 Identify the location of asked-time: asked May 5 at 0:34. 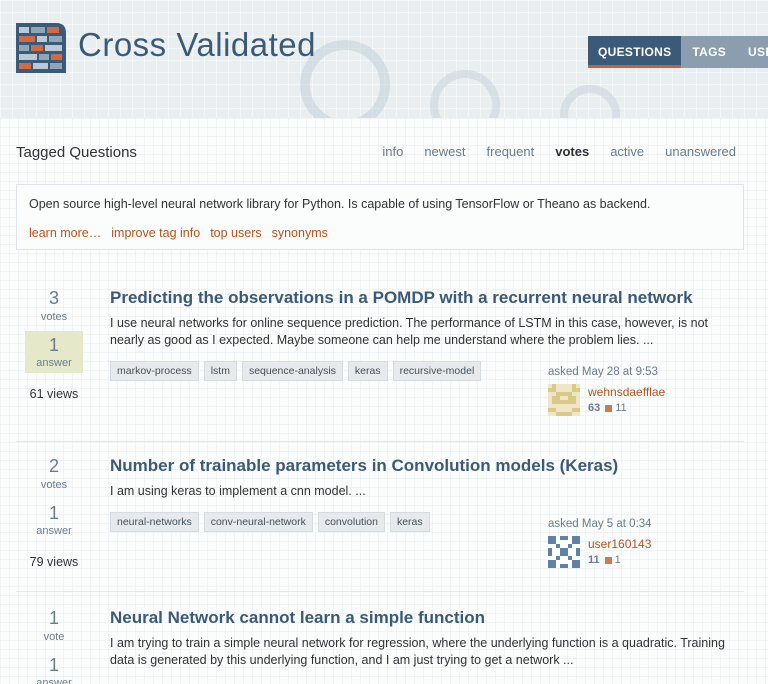
(600, 524).